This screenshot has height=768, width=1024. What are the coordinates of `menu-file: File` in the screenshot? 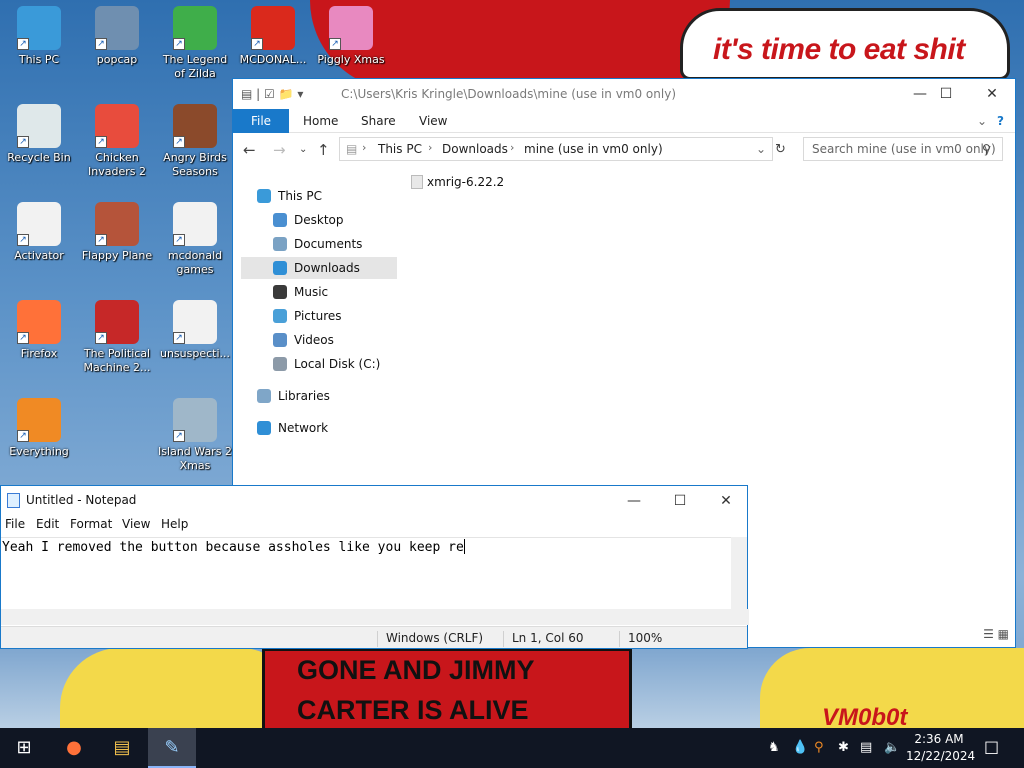 It's located at (15, 524).